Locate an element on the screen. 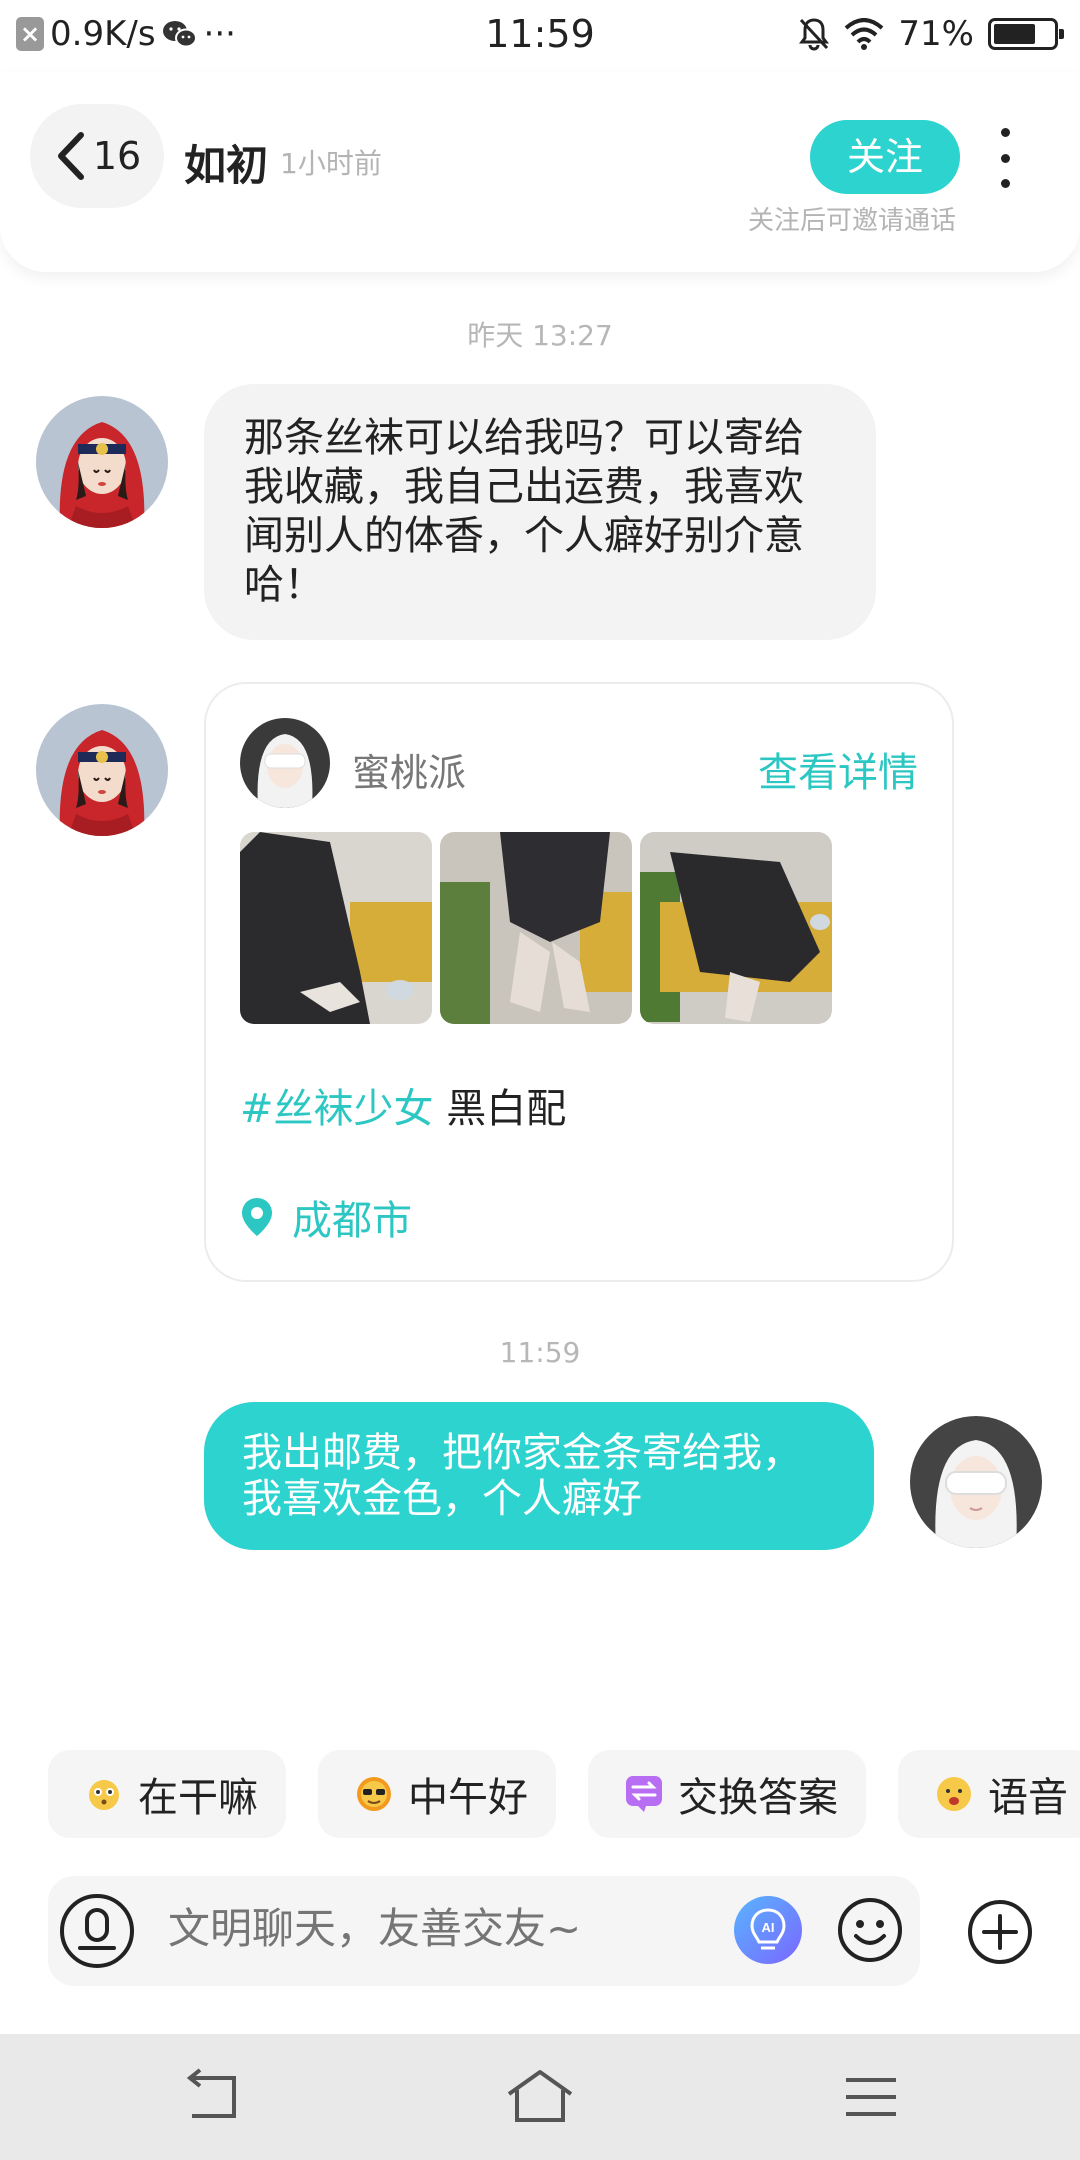 This screenshot has height=2160, width=1080. back-button: 16 is located at coordinates (97, 156).